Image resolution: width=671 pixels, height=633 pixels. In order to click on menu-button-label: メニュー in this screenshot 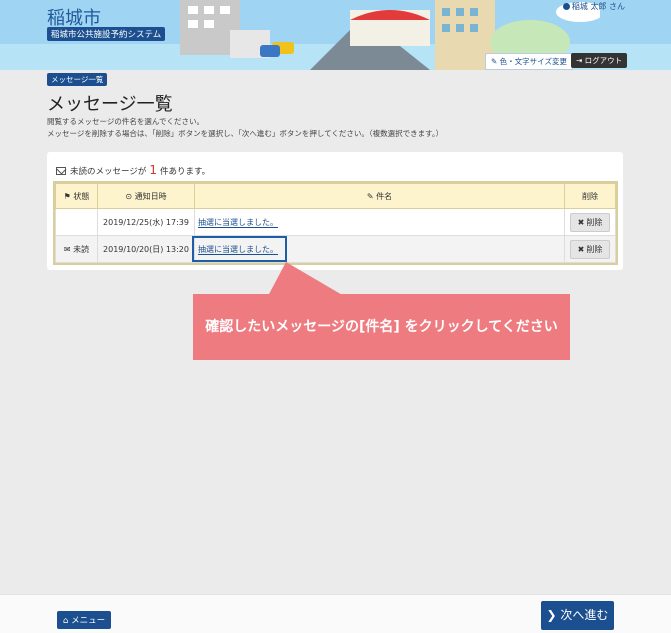, I will do `click(88, 621)`.